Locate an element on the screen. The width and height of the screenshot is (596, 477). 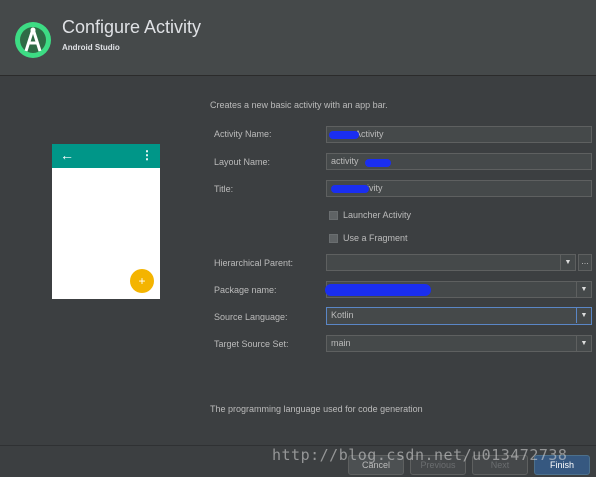
activity-name-field: Activity is located at coordinates (459, 134).